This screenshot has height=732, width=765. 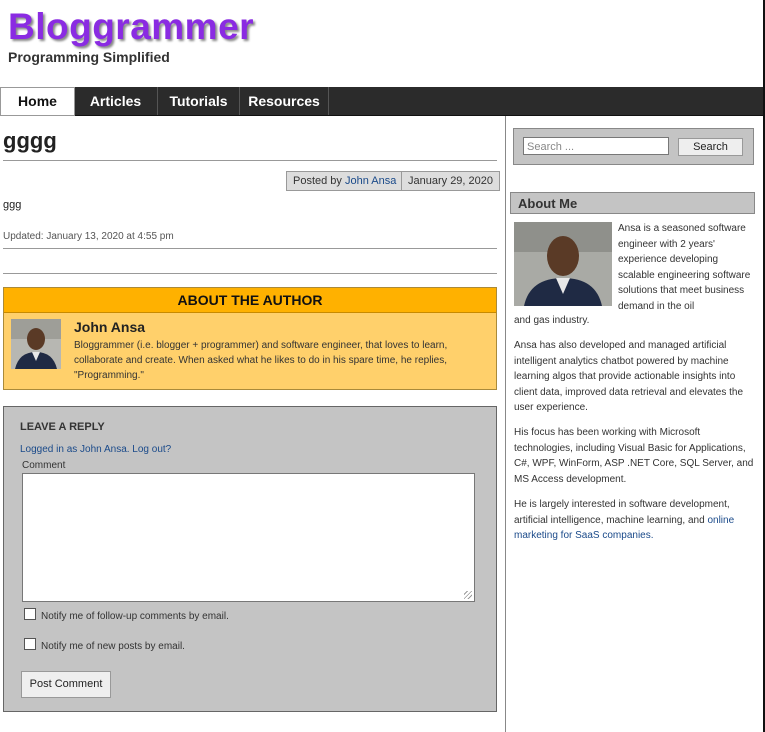 I want to click on site-title: Bloggrammer, so click(x=131, y=27).